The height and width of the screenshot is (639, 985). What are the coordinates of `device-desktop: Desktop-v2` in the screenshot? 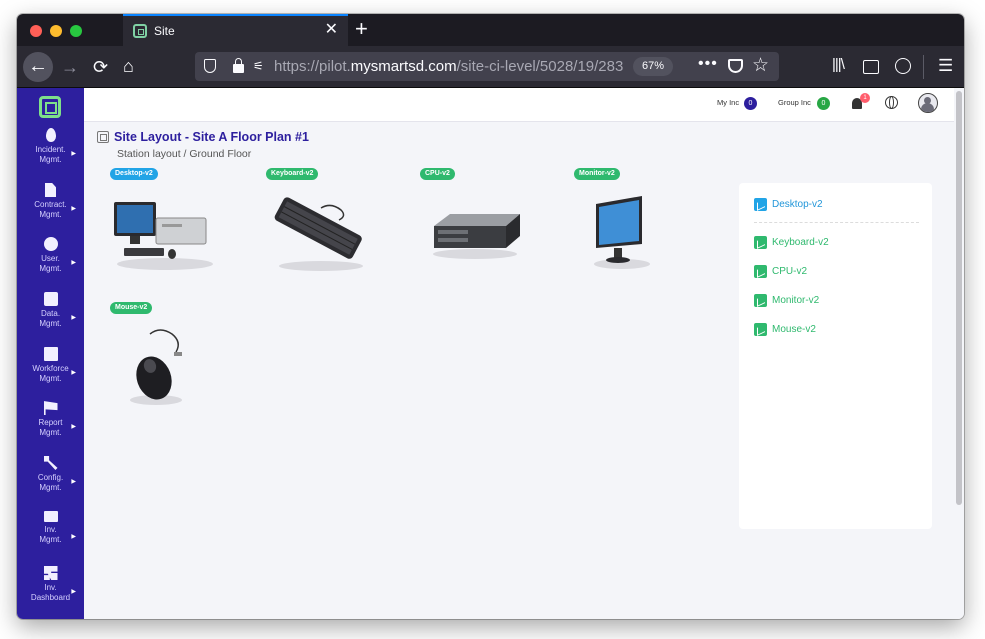 It's located at (175, 225).